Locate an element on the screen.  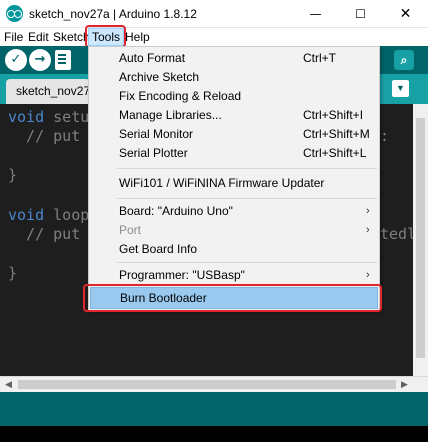
menu-bar: File Edit Sketch Tools Help is located at coordinates (214, 37).